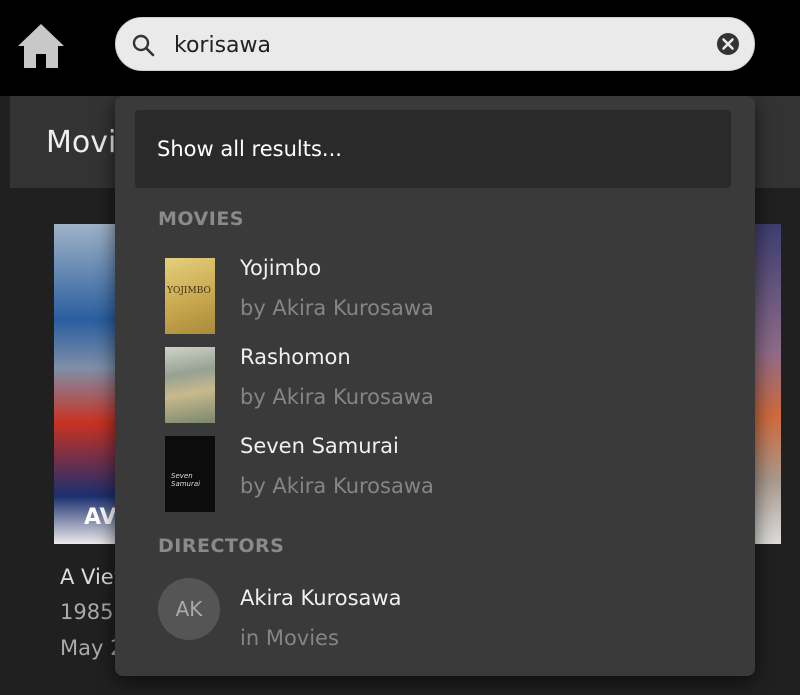  What do you see at coordinates (186, 480) in the screenshot?
I see `thumbnail-text: Seven Samurai` at bounding box center [186, 480].